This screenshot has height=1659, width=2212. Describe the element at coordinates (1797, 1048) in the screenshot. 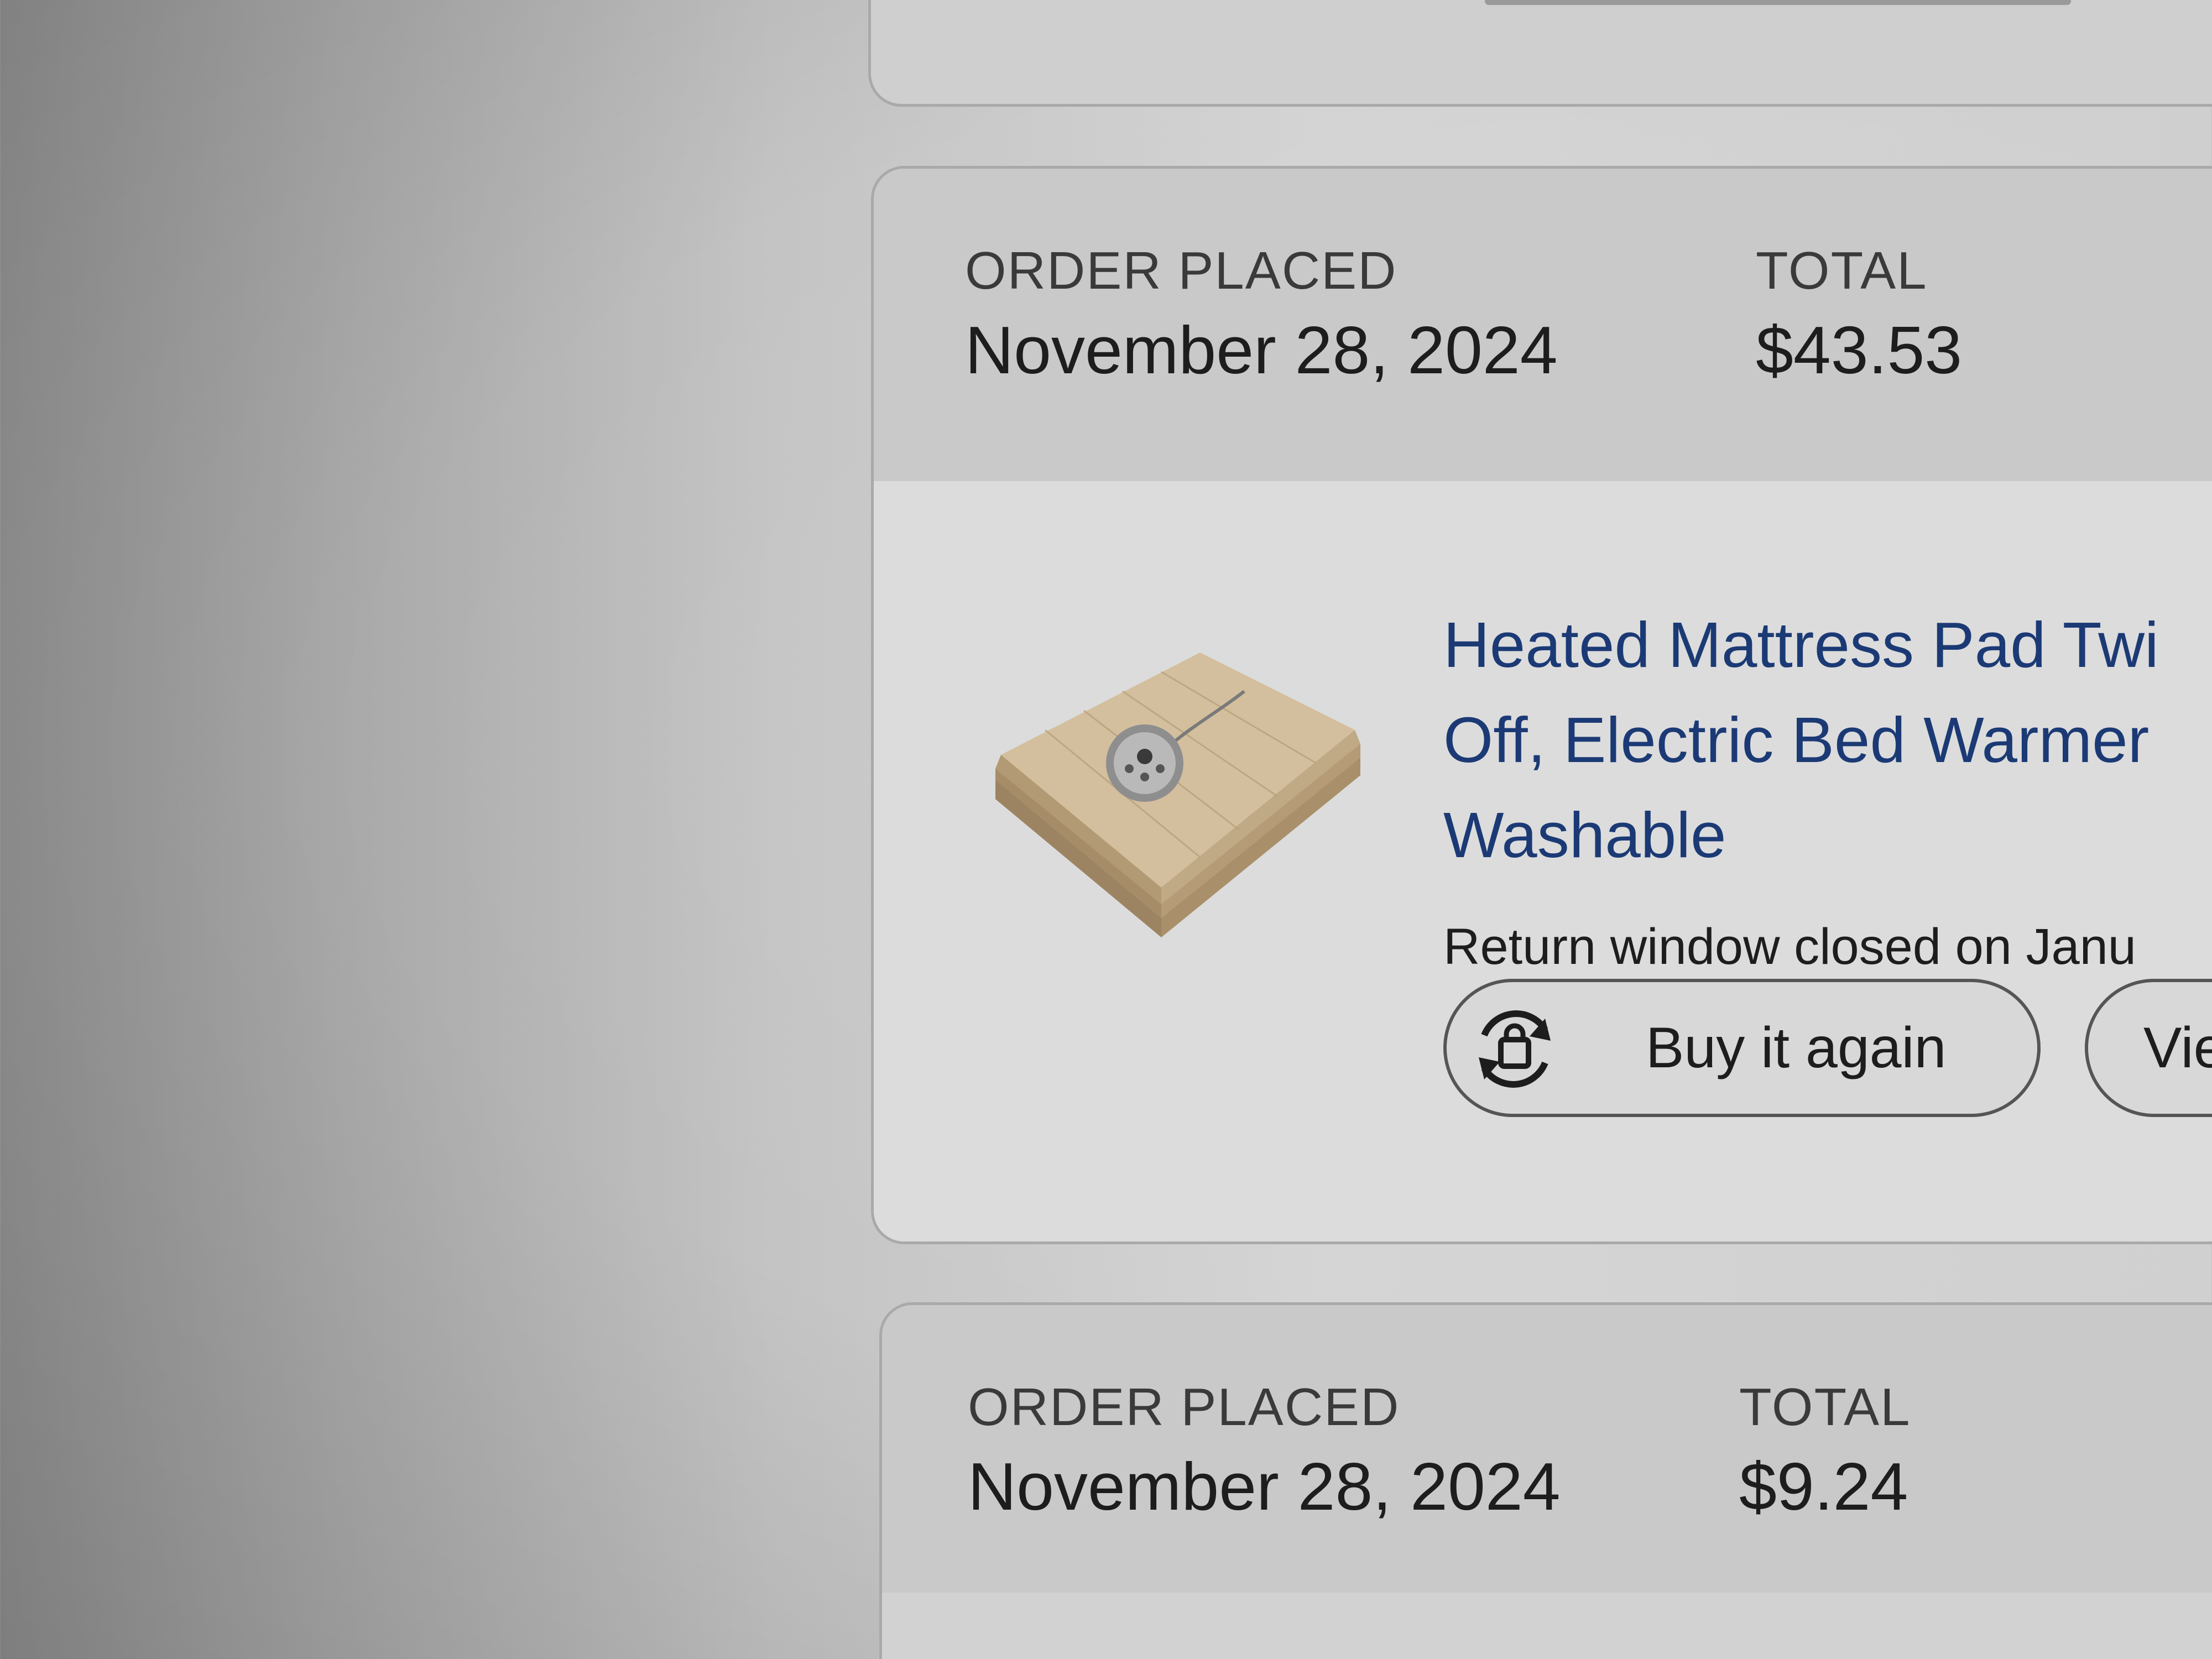

I see `buy-it-again-label: Buy it again` at that location.